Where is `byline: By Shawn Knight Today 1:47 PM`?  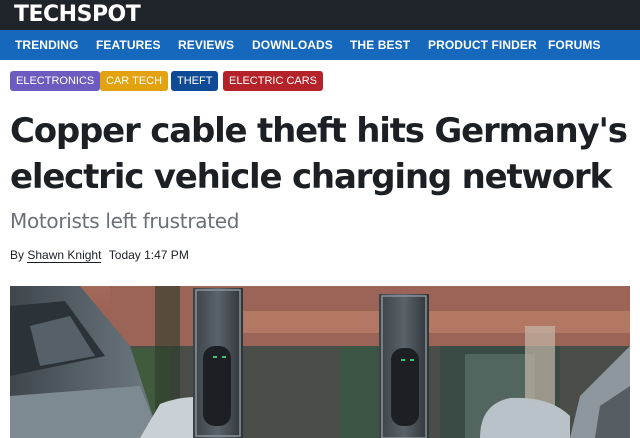 byline: By Shawn Knight Today 1:47 PM is located at coordinates (99, 255).